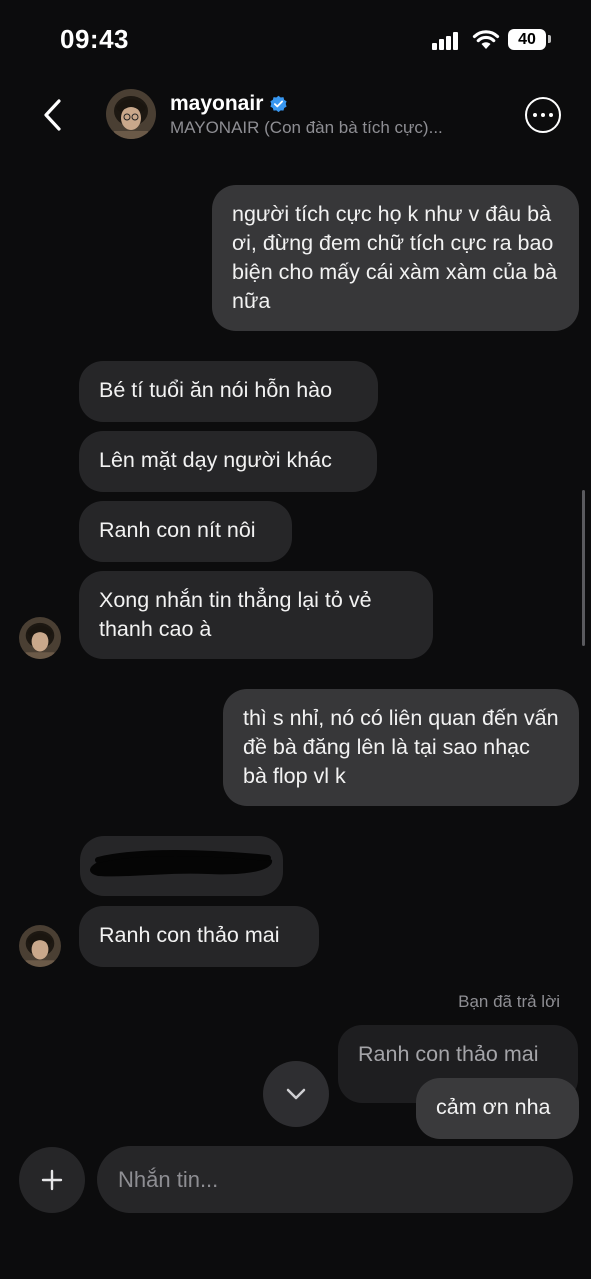 This screenshot has height=1279, width=591. I want to click on message-outgoing: cảm ơn nha, so click(497, 1108).